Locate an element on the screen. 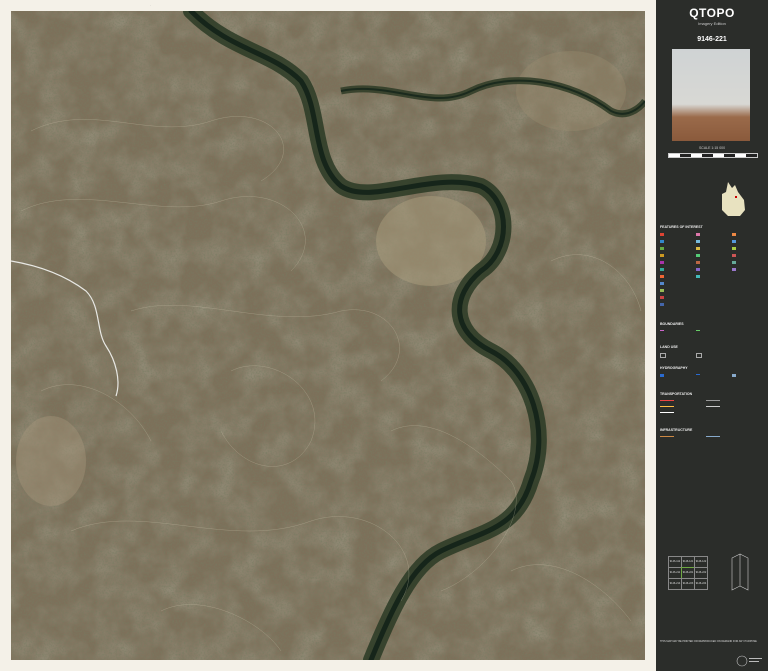  cover-photo is located at coordinates (711, 95).